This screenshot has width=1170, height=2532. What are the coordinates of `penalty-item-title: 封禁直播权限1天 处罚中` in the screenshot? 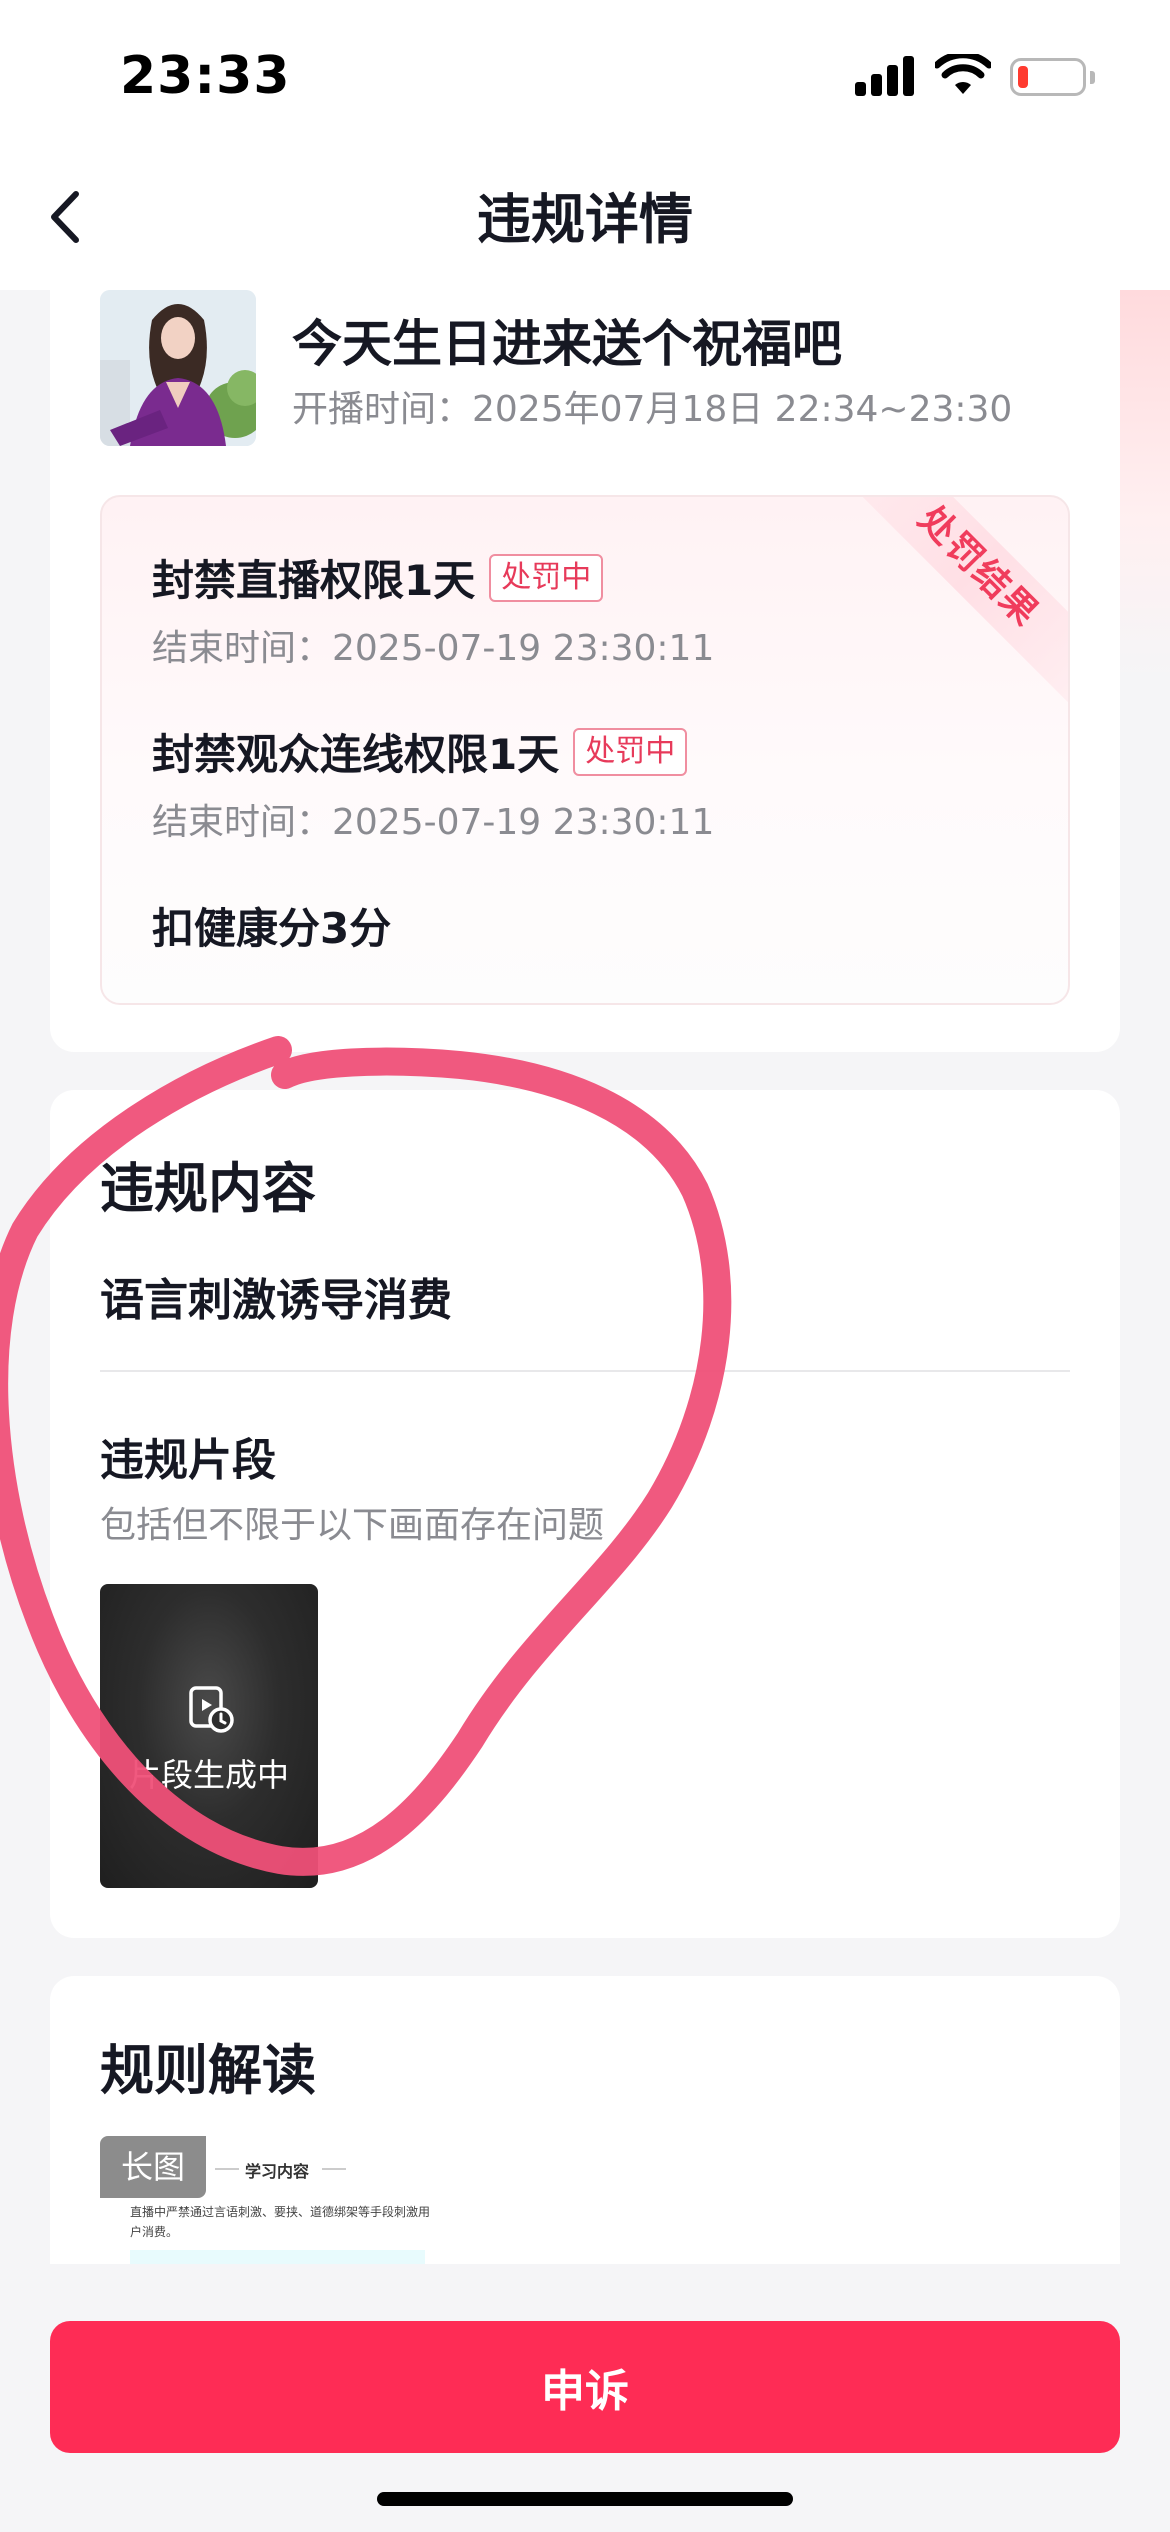 It's located at (378, 577).